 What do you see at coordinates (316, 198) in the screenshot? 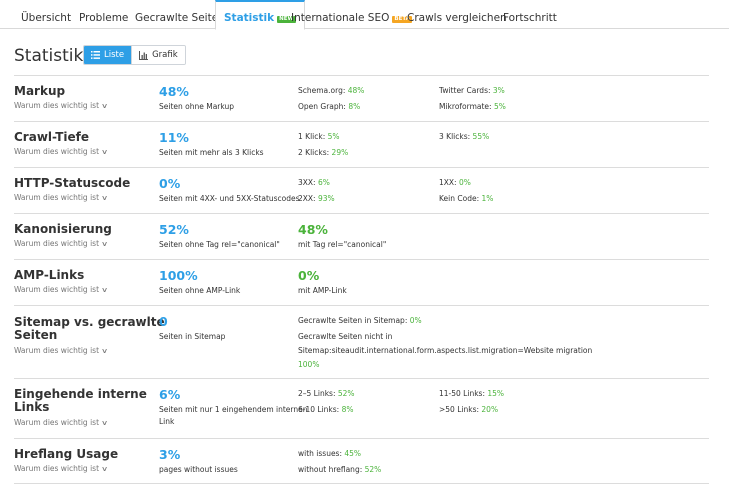
I see `stat-item: 2XX: 93%` at bounding box center [316, 198].